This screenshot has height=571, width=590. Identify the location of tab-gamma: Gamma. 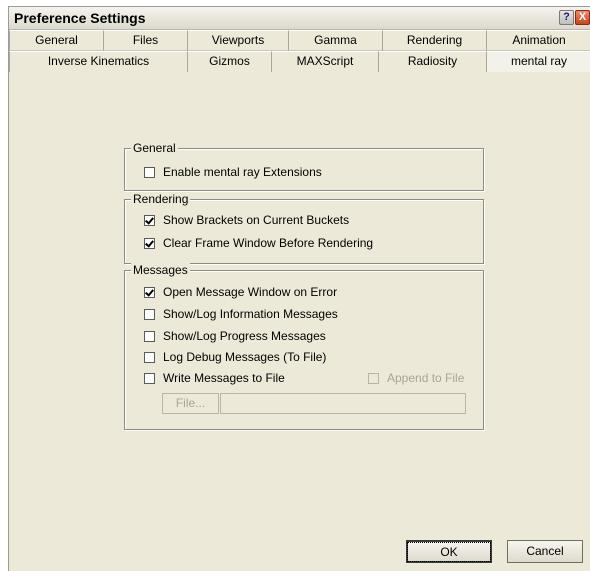
(335, 40).